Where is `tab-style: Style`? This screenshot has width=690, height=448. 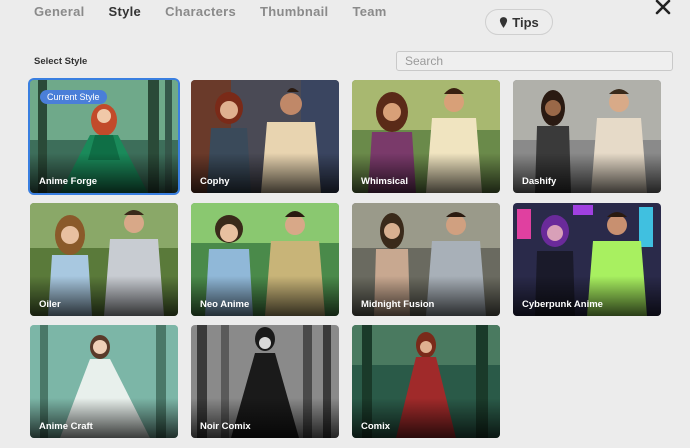 tab-style: Style is located at coordinates (125, 12).